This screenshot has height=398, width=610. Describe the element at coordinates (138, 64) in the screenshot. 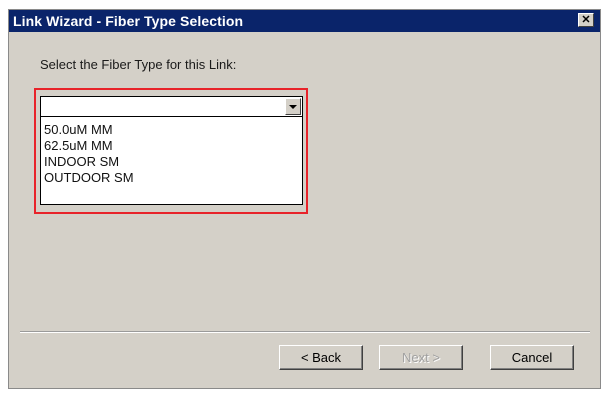

I see `fiber-type-prompt: Select the Fiber Type for this Link:` at that location.